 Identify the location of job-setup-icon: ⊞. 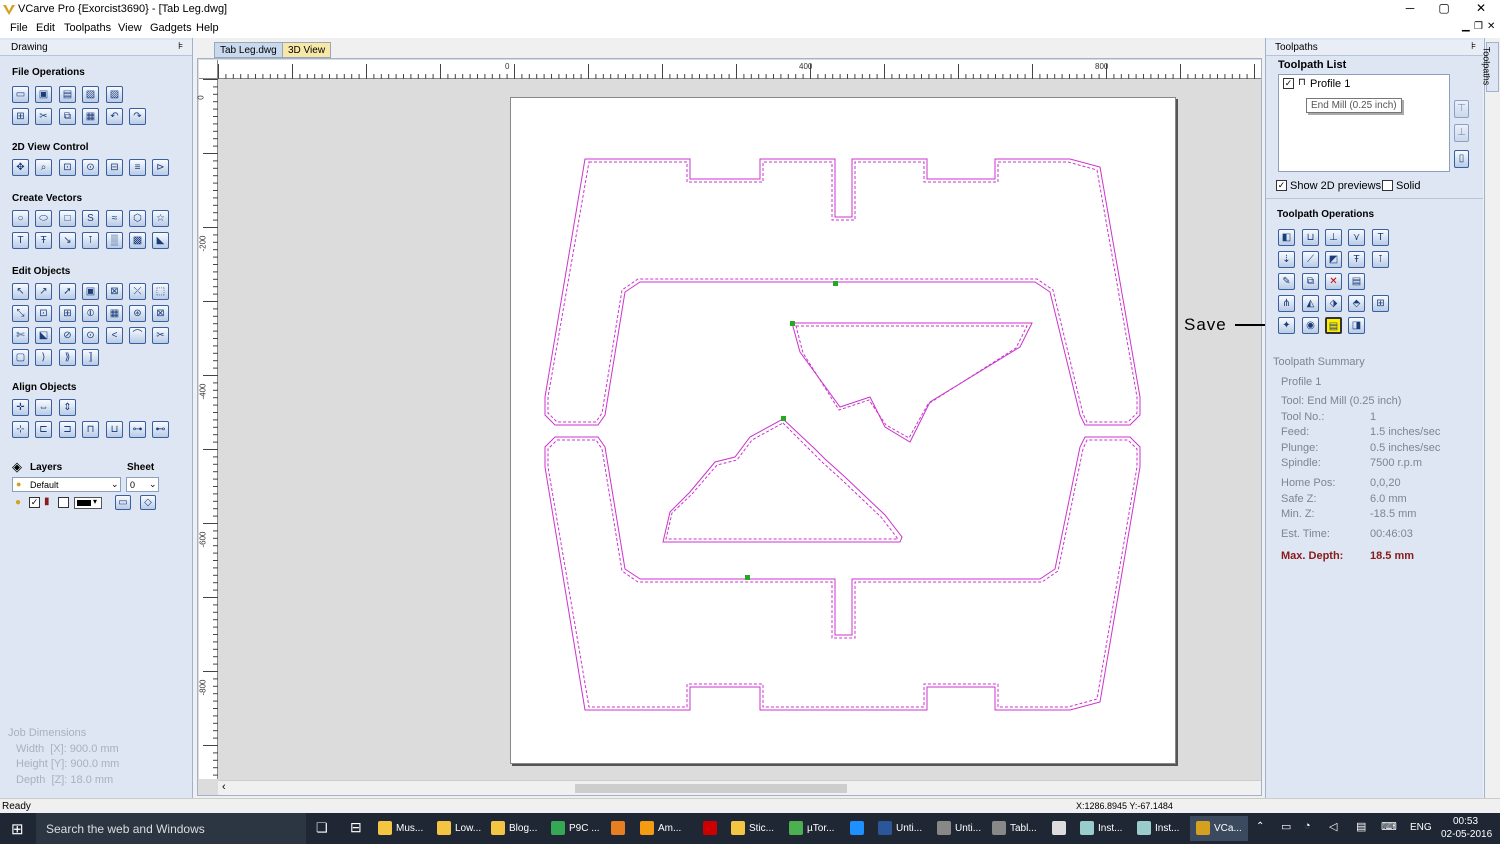
(20, 116).